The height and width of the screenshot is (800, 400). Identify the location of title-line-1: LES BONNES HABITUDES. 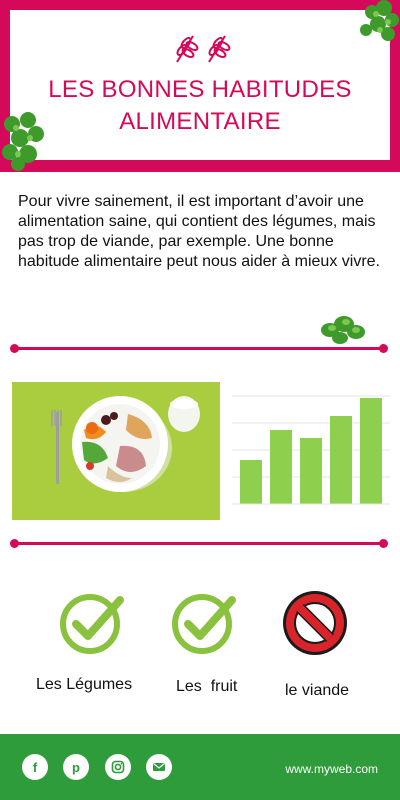
(200, 89).